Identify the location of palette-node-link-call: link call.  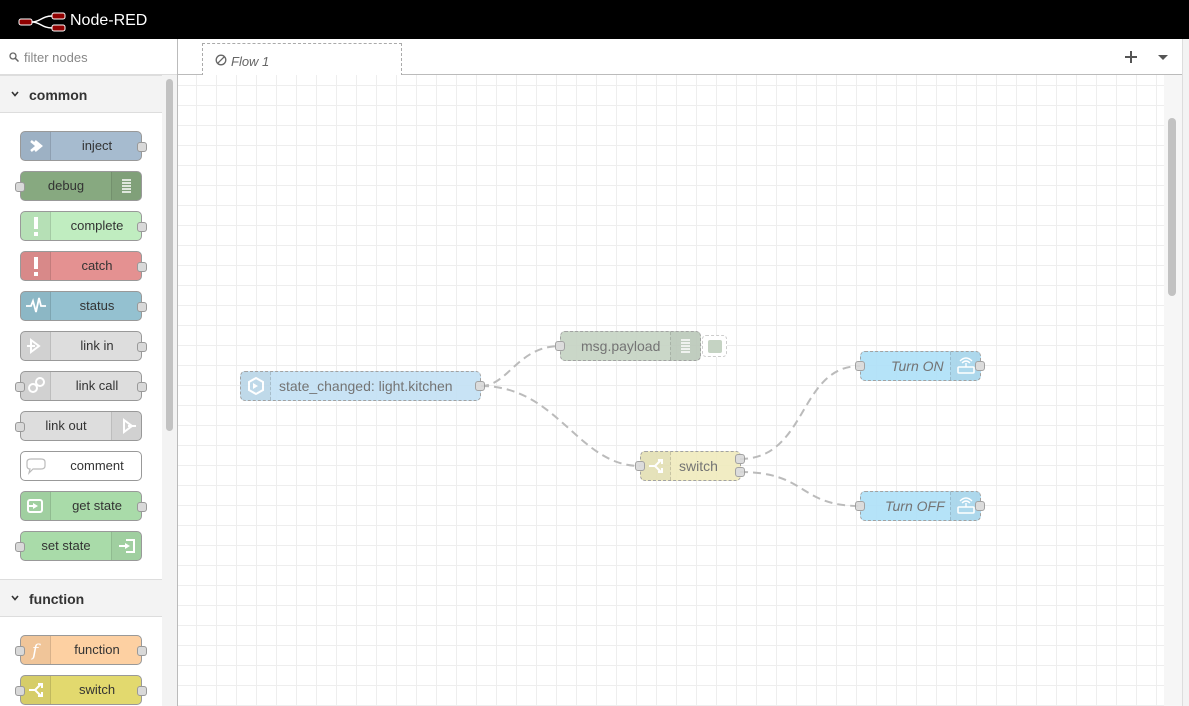
(81, 386).